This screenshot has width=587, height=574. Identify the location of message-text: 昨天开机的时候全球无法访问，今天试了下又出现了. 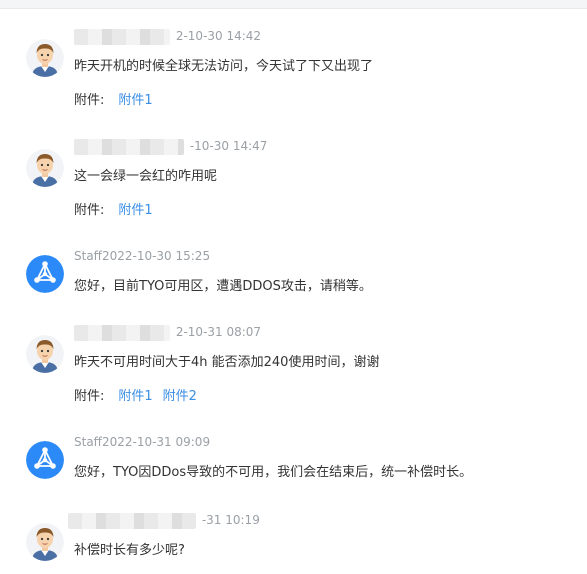
(224, 66).